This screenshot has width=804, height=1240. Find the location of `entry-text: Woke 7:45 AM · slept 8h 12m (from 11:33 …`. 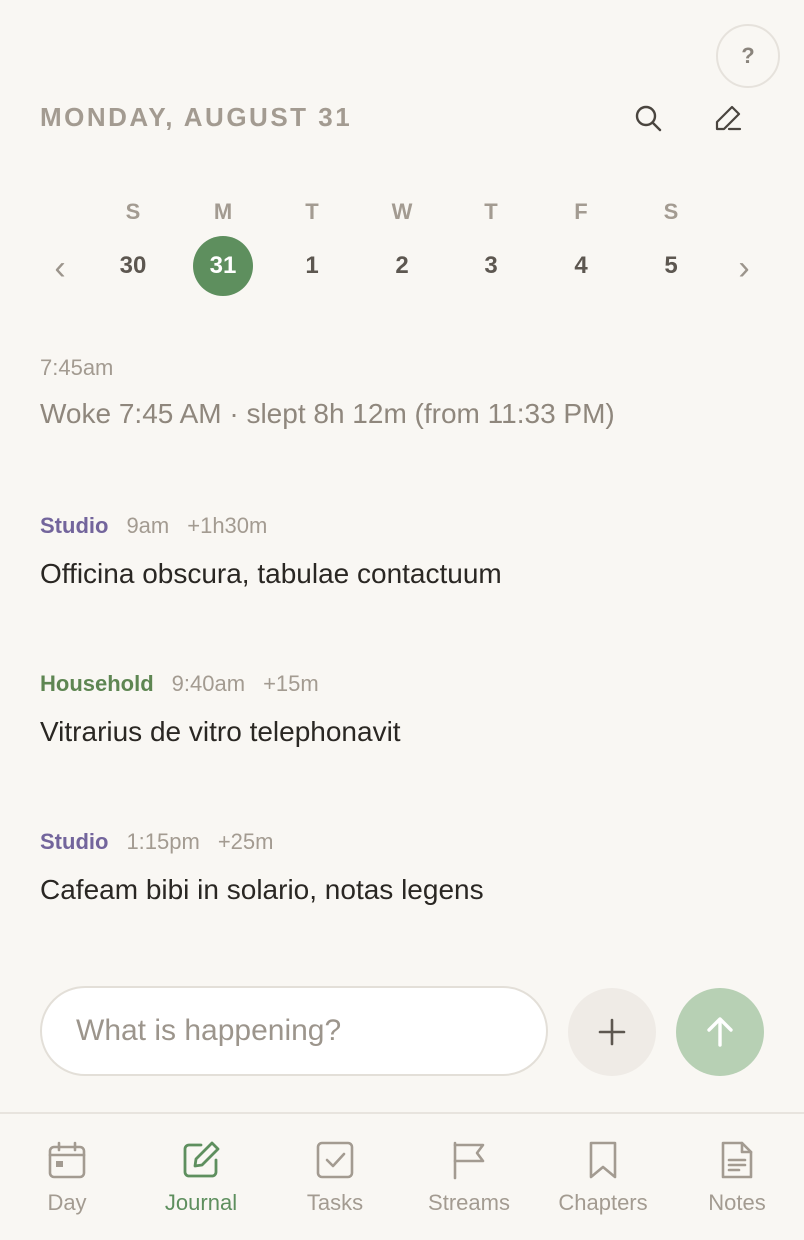

entry-text: Woke 7:45 AM · slept 8h 12m (from 11:33 … is located at coordinates (327, 413).